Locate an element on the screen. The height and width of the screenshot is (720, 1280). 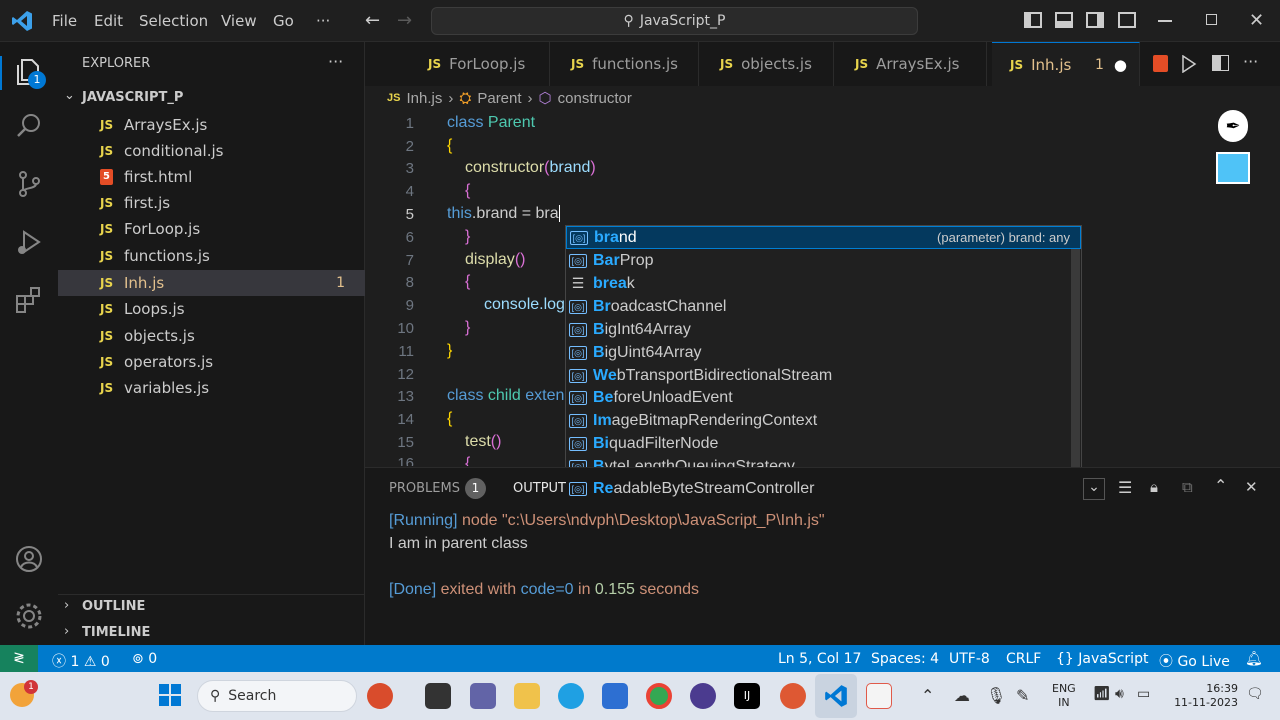
menu-more: ··· is located at coordinates (323, 21).